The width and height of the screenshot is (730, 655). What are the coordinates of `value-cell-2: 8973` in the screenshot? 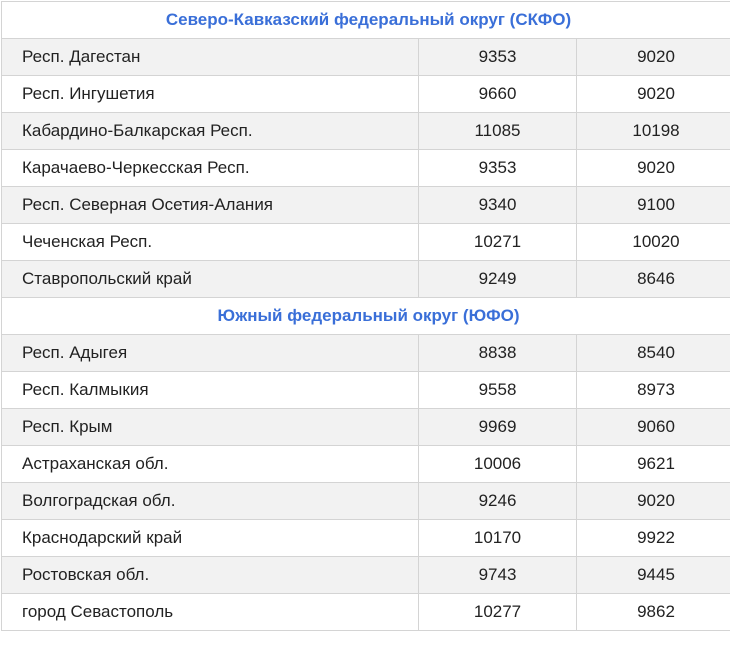 It's located at (653, 390).